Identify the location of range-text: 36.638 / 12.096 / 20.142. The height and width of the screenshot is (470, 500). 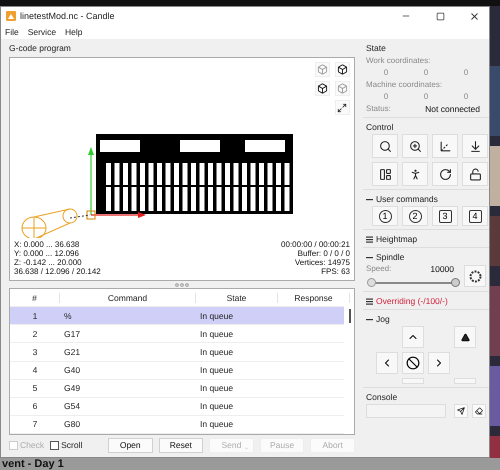
(57, 271).